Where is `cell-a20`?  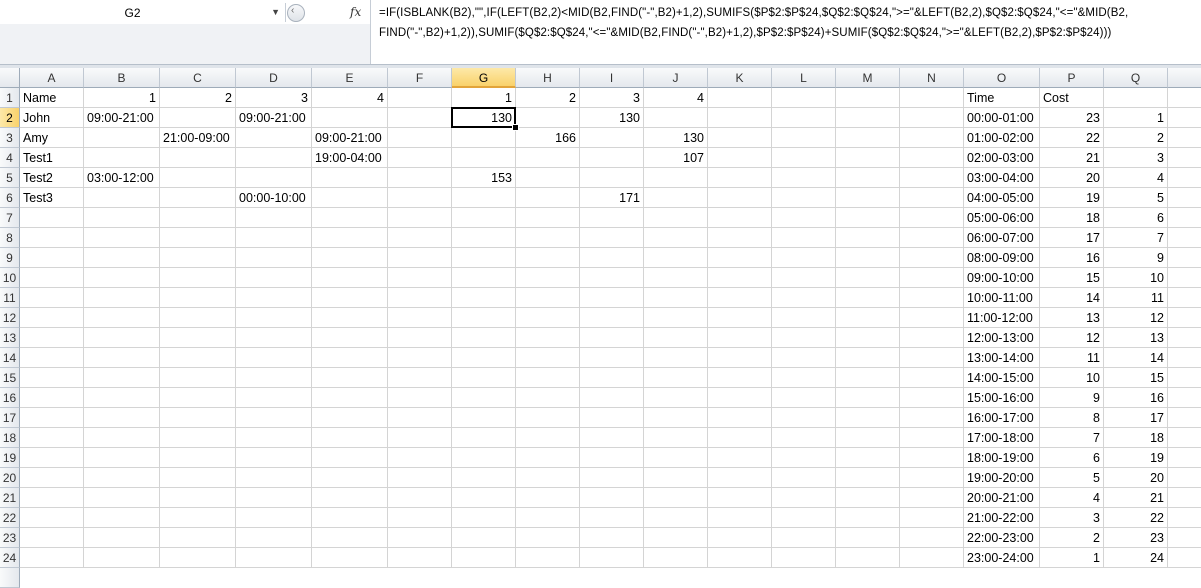 cell-a20 is located at coordinates (52, 478).